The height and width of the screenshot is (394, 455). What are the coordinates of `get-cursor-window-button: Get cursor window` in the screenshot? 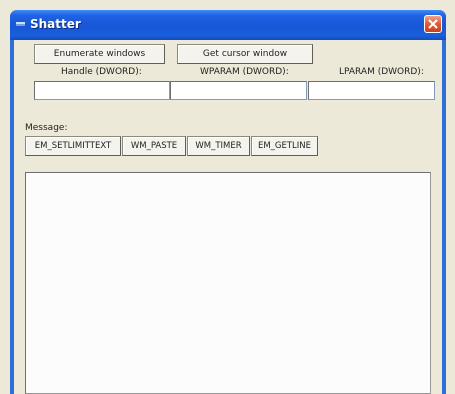 It's located at (245, 54).